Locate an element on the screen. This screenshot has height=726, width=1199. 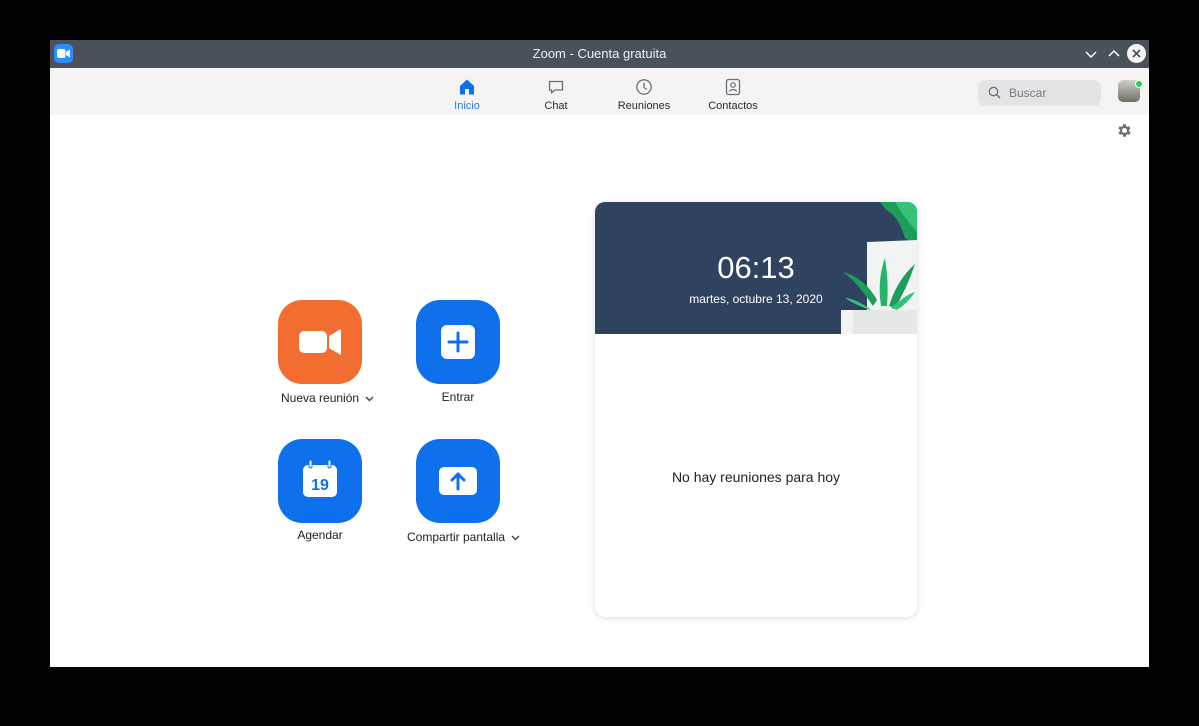
tab-inicio: Inicio is located at coordinates (467, 91).